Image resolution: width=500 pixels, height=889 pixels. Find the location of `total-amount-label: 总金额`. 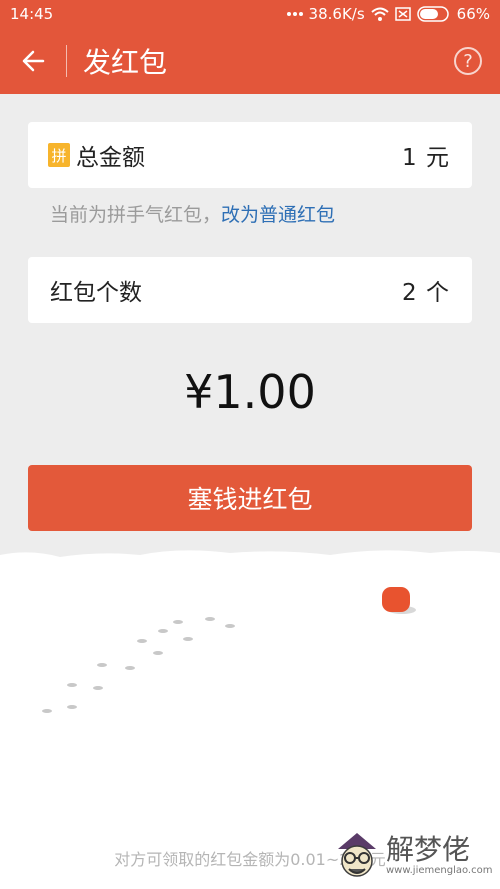

total-amount-label: 总金额 is located at coordinates (110, 158).